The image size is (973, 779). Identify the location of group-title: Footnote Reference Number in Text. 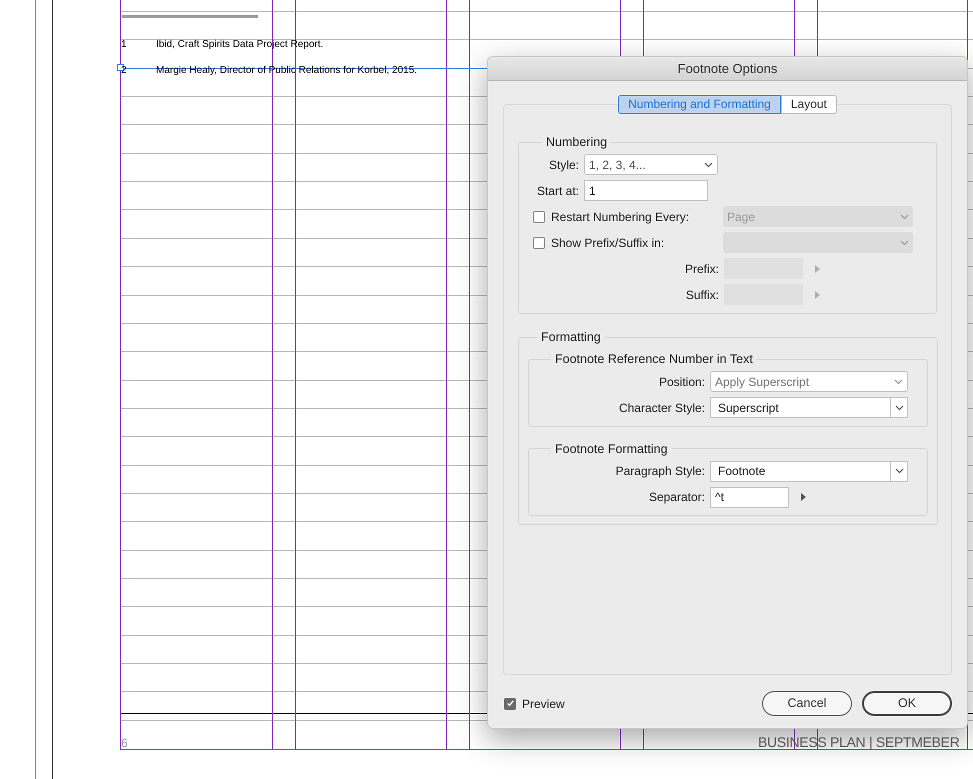
(654, 359).